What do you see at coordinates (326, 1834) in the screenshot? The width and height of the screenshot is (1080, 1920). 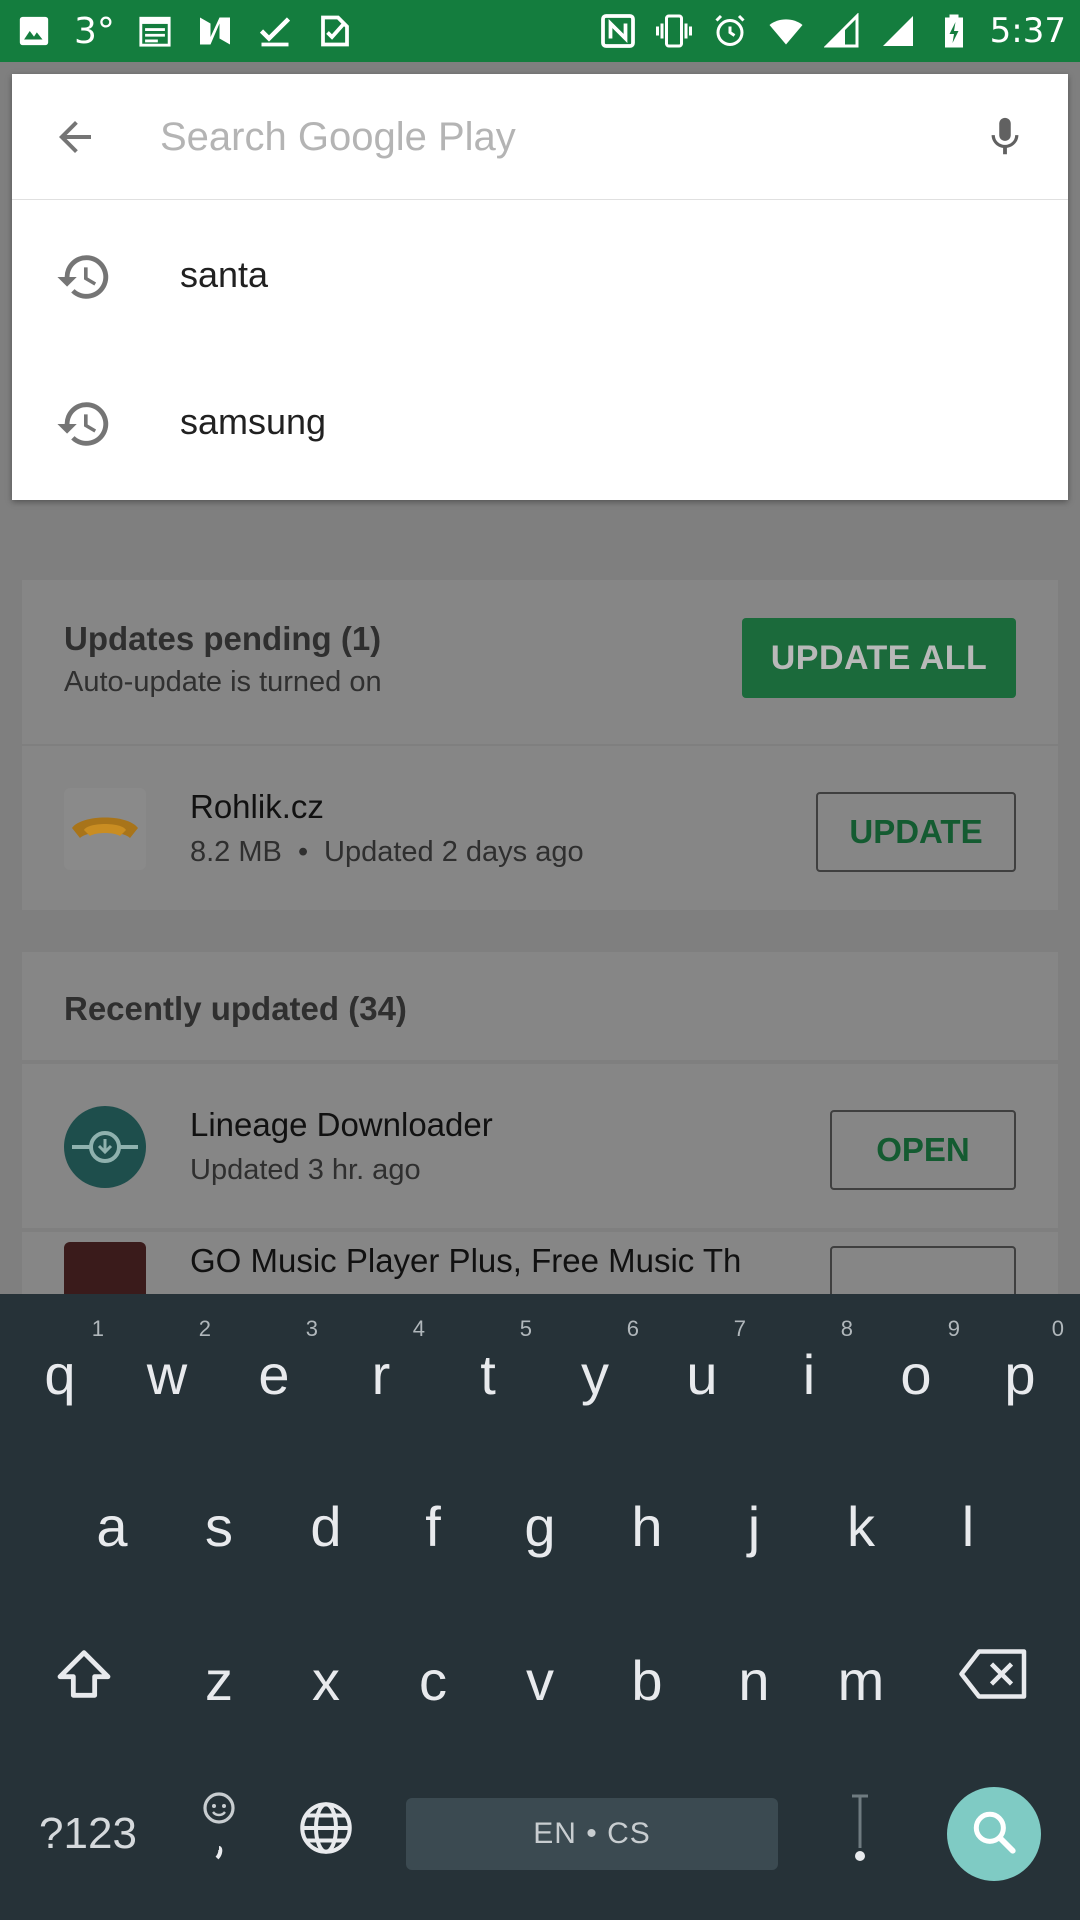 I see `language-key` at bounding box center [326, 1834].